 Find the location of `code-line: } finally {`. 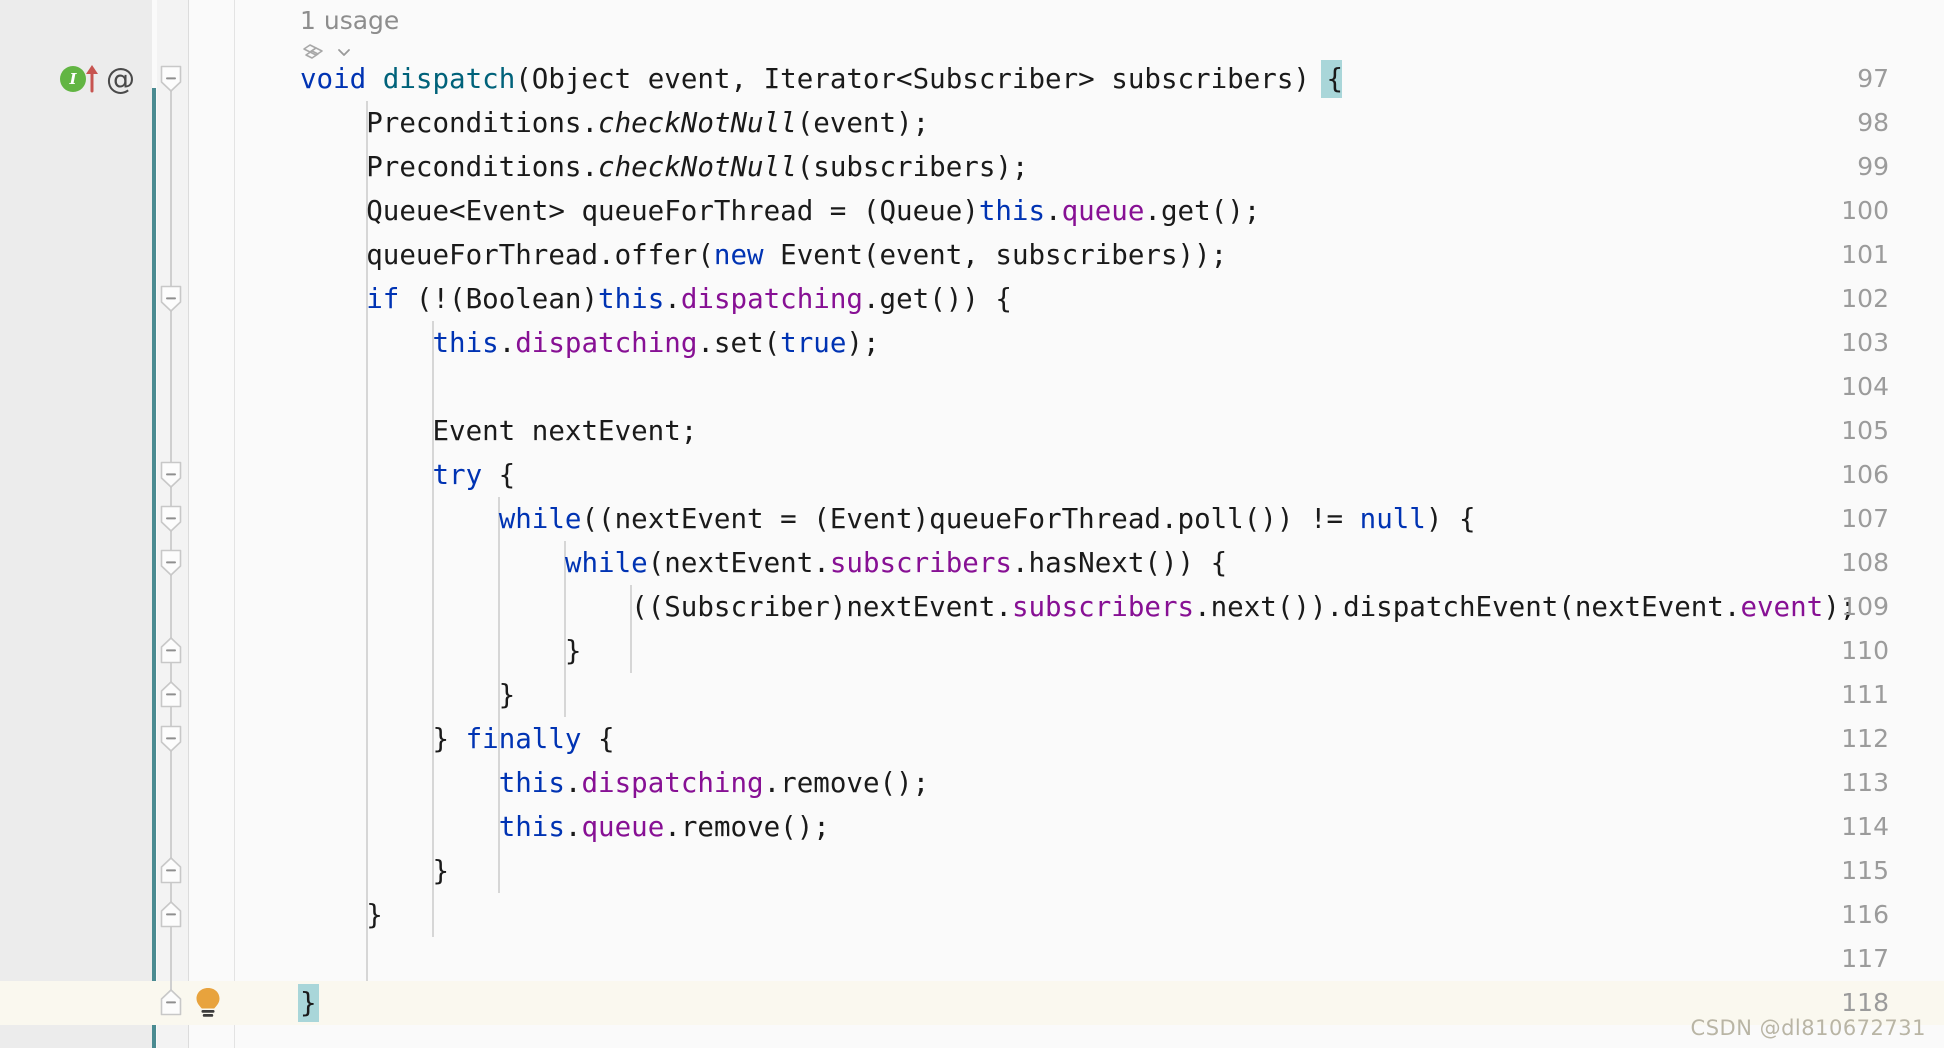

code-line: } finally { is located at coordinates (457, 739).